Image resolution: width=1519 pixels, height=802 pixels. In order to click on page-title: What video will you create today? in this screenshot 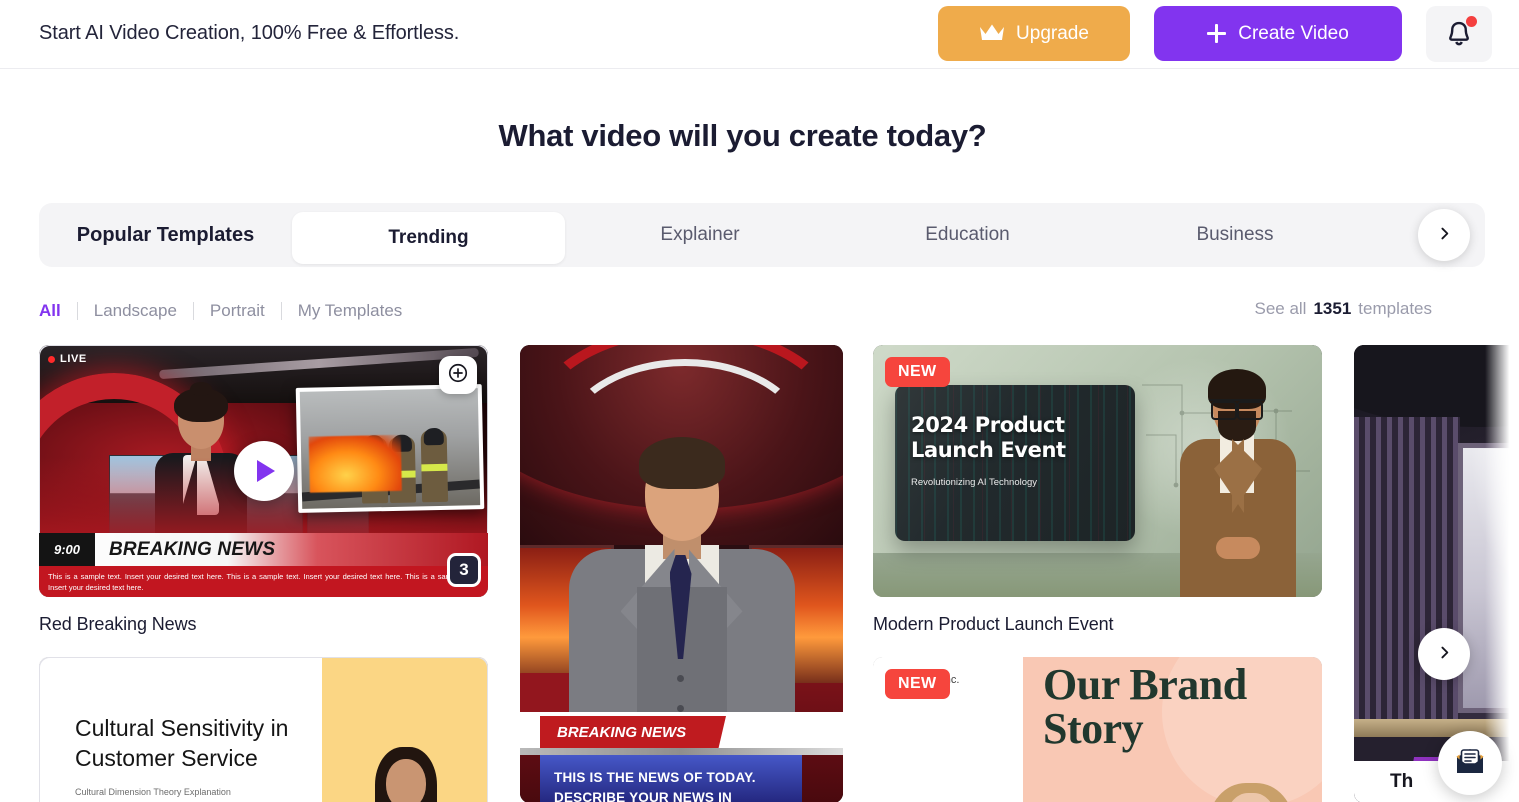, I will do `click(742, 135)`.